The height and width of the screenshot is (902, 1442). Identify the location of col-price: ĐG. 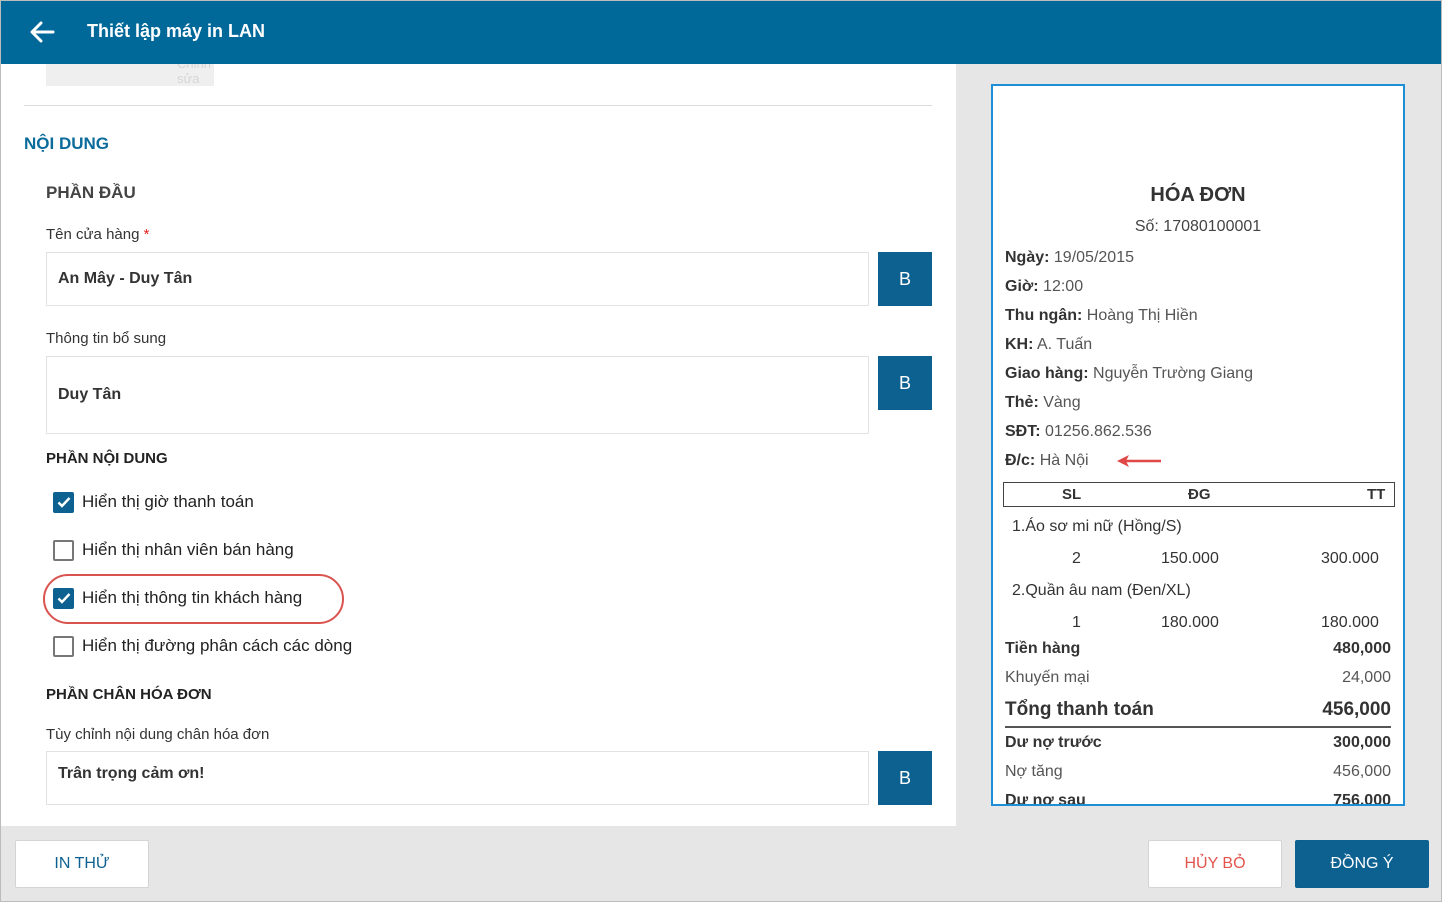
(1199, 494).